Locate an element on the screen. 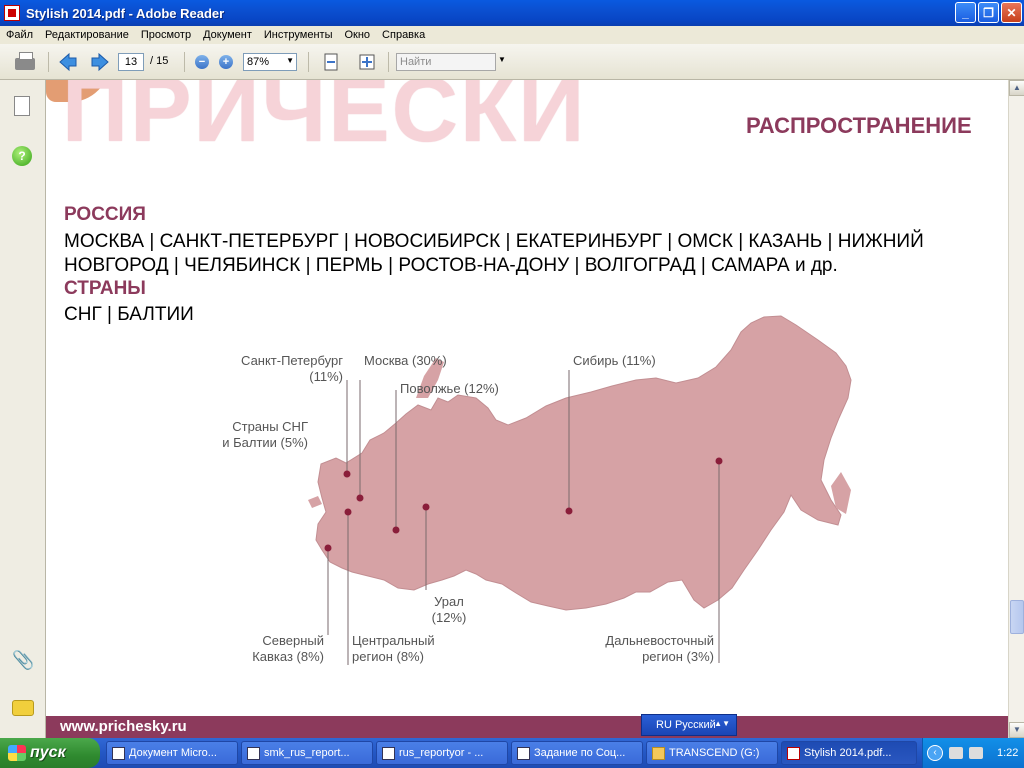 The width and height of the screenshot is (1024, 768). document-footer: www.prichesky.ru is located at coordinates (527, 727).